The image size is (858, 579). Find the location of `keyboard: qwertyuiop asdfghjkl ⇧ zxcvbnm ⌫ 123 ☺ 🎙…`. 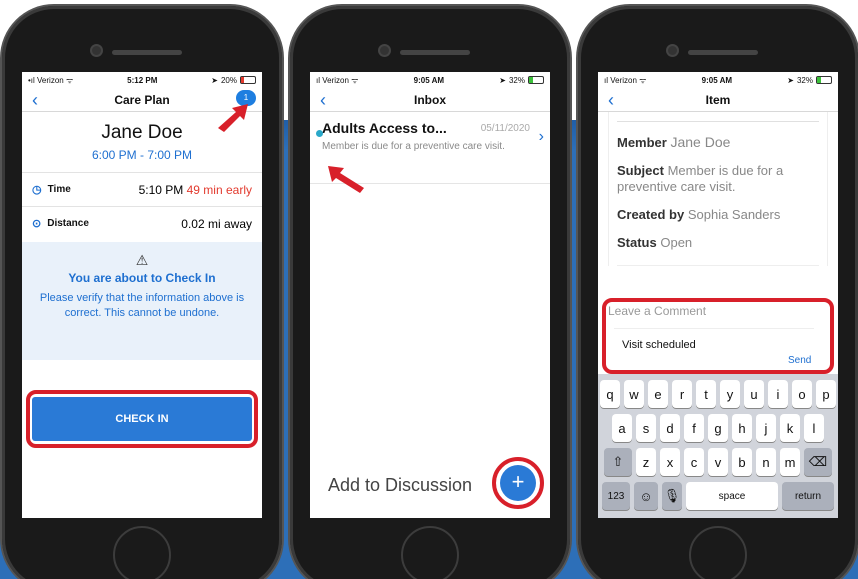

keyboard: qwertyuiop asdfghjkl ⇧ zxcvbnm ⌫ 123 ☺ 🎙… is located at coordinates (718, 446).